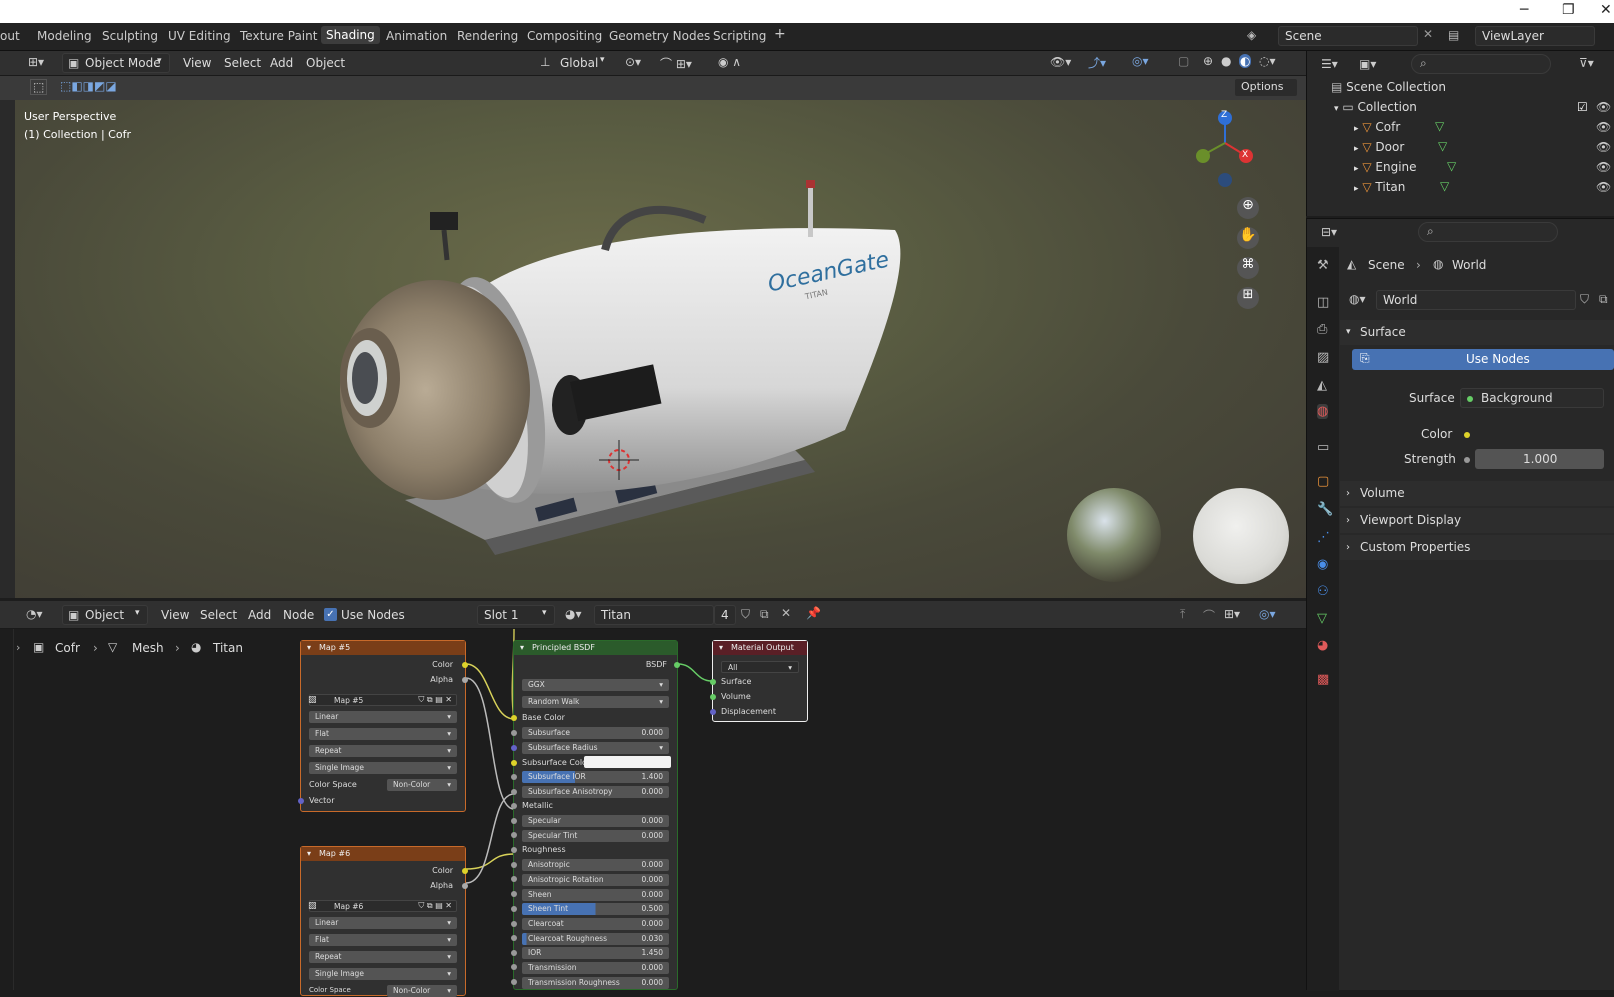 The height and width of the screenshot is (997, 1614). Describe the element at coordinates (1568, 10) in the screenshot. I see `restore-button: ❐` at that location.